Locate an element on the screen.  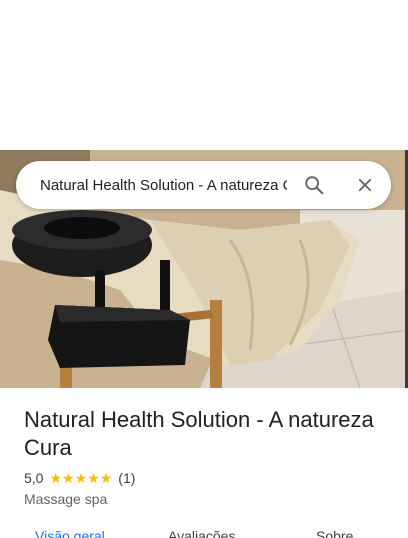
rating-stars: ★ ★ ★ ★ ★ is located at coordinates (80, 478).